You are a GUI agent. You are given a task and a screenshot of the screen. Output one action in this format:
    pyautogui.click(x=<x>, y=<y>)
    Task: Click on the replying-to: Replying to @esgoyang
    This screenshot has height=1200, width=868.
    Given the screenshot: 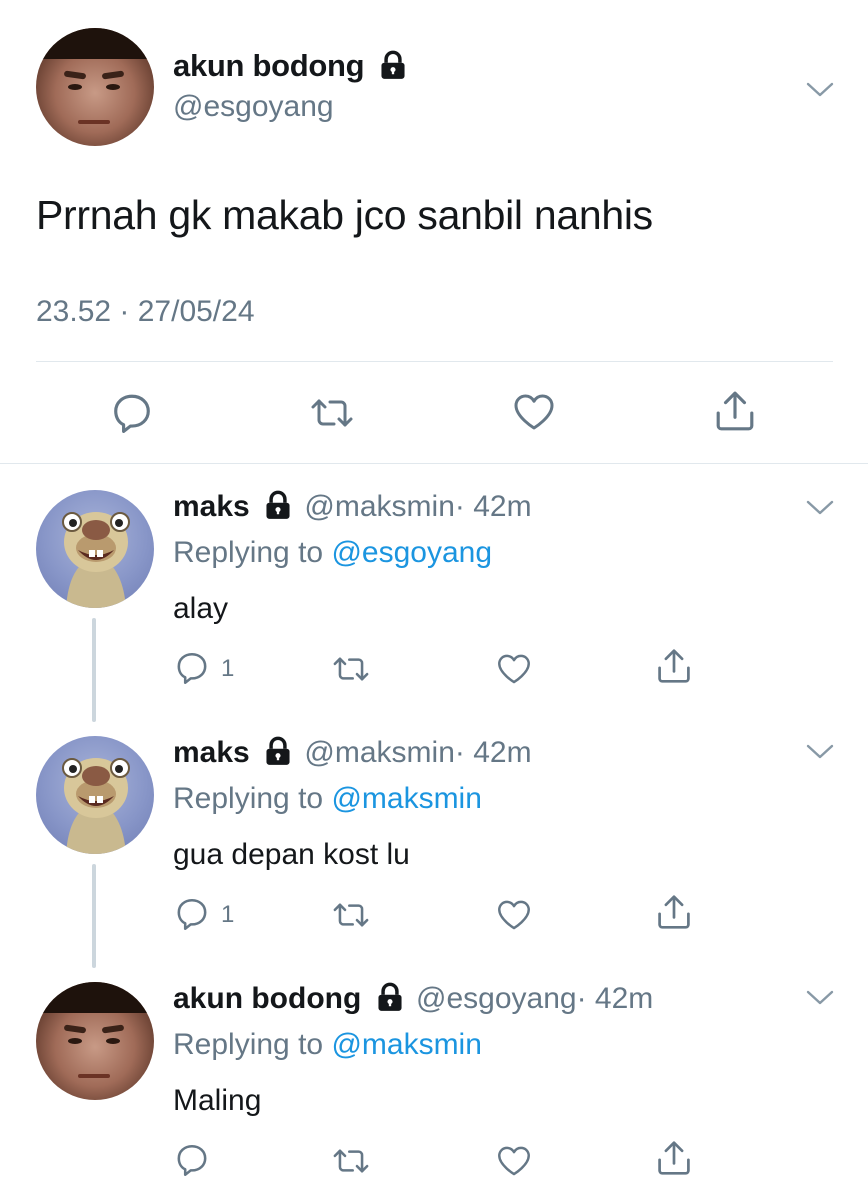 What is the action you would take?
    pyautogui.click(x=332, y=553)
    